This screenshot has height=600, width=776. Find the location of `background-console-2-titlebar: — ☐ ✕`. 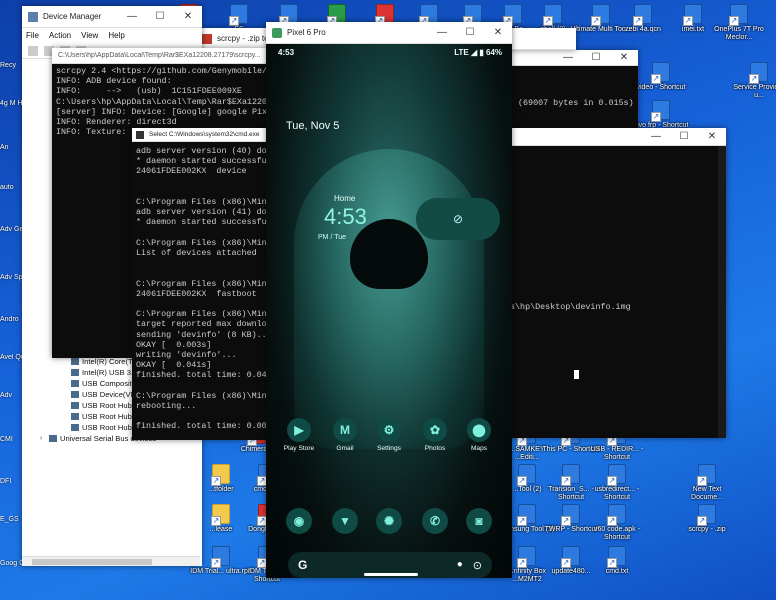

background-console-2-titlebar: — ☐ ✕ is located at coordinates (617, 137).